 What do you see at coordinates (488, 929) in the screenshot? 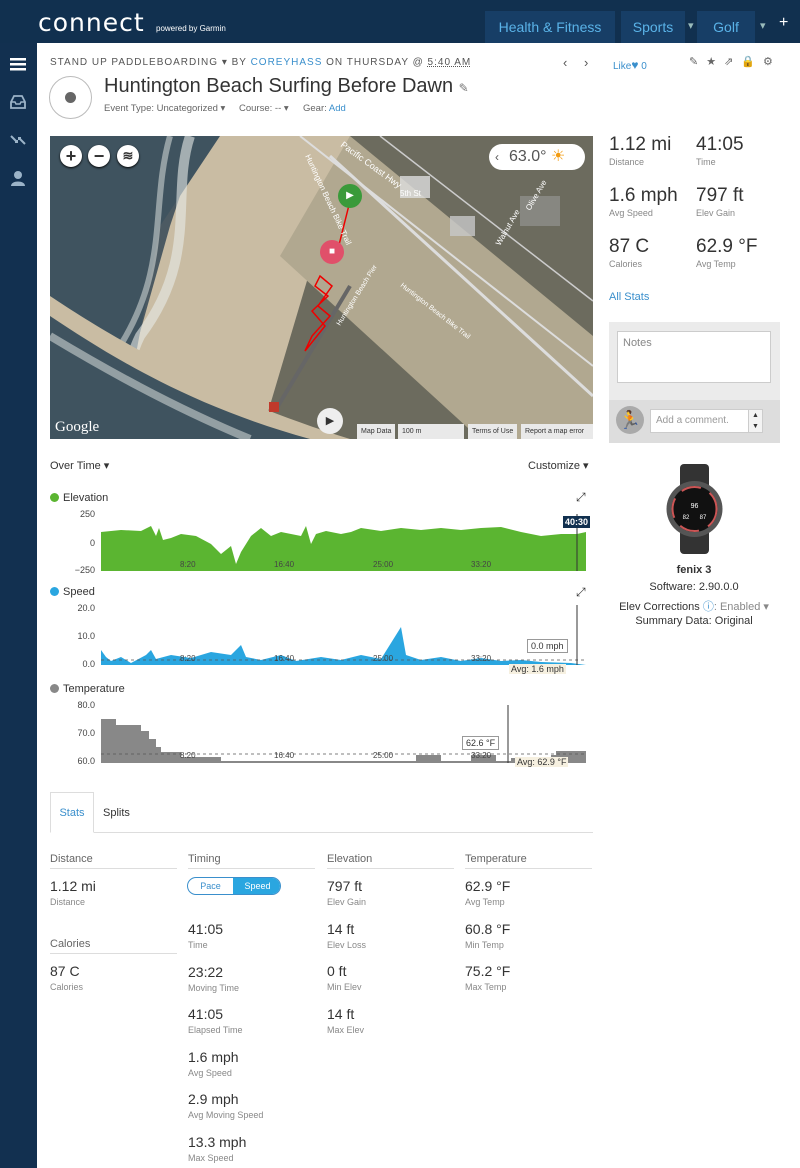
I see `stats-min-temp-value: 60.8 °F` at bounding box center [488, 929].